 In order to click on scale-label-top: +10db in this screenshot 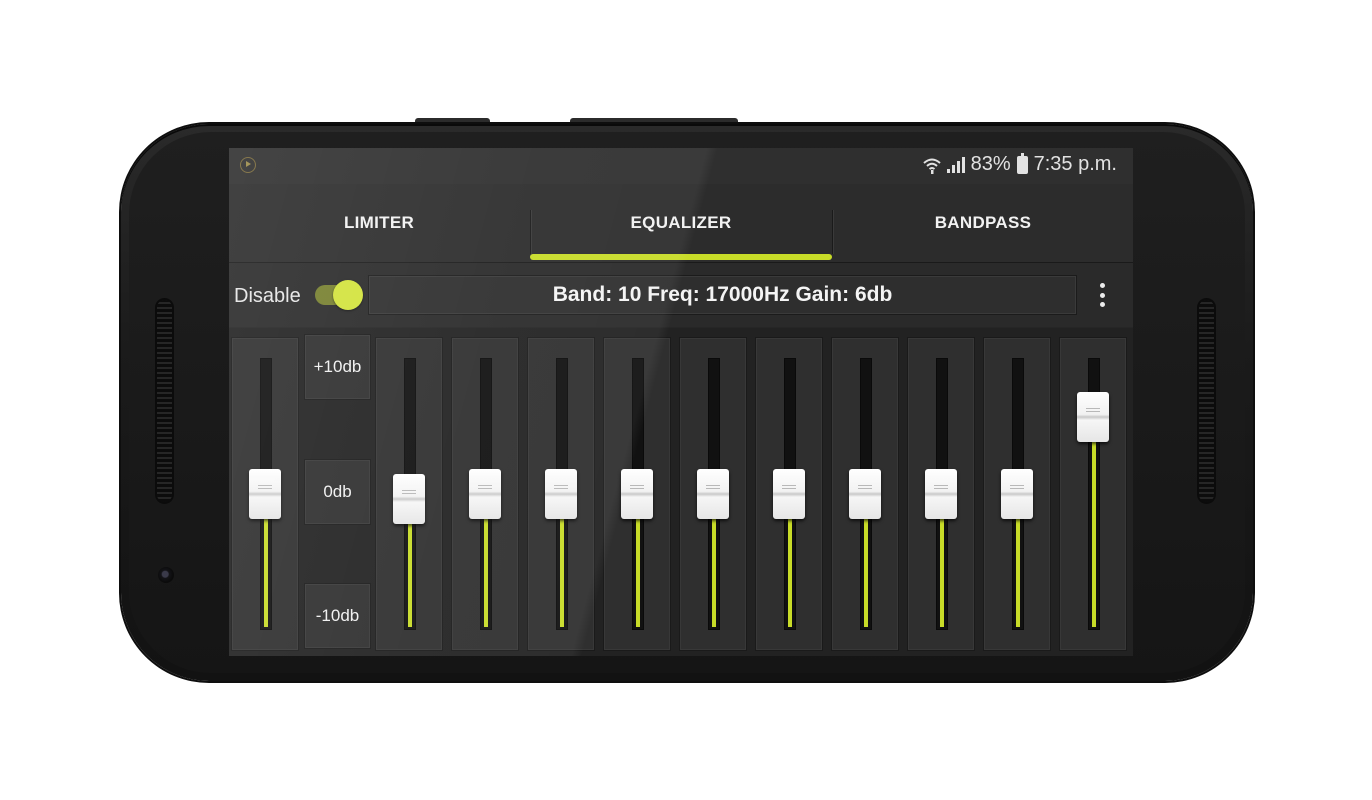, I will do `click(337, 367)`.